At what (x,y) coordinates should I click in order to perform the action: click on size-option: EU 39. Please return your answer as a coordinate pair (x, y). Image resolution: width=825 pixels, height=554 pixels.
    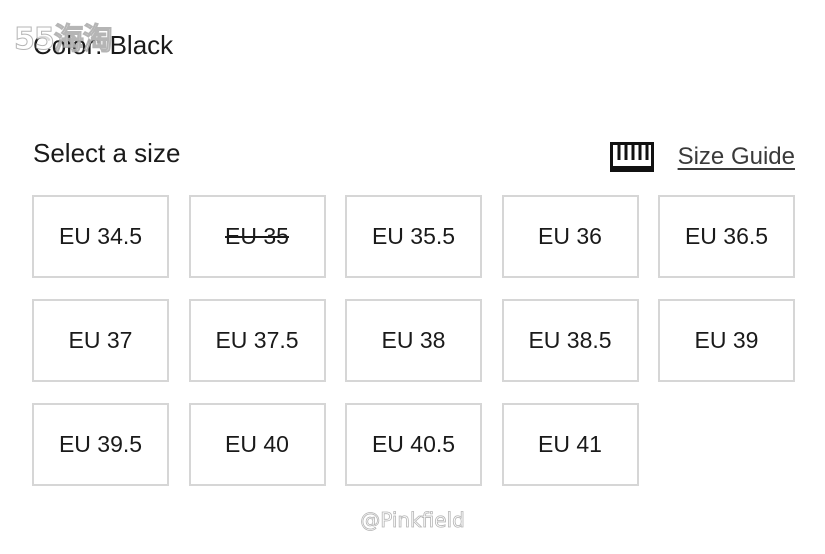
    Looking at the image, I should click on (726, 340).